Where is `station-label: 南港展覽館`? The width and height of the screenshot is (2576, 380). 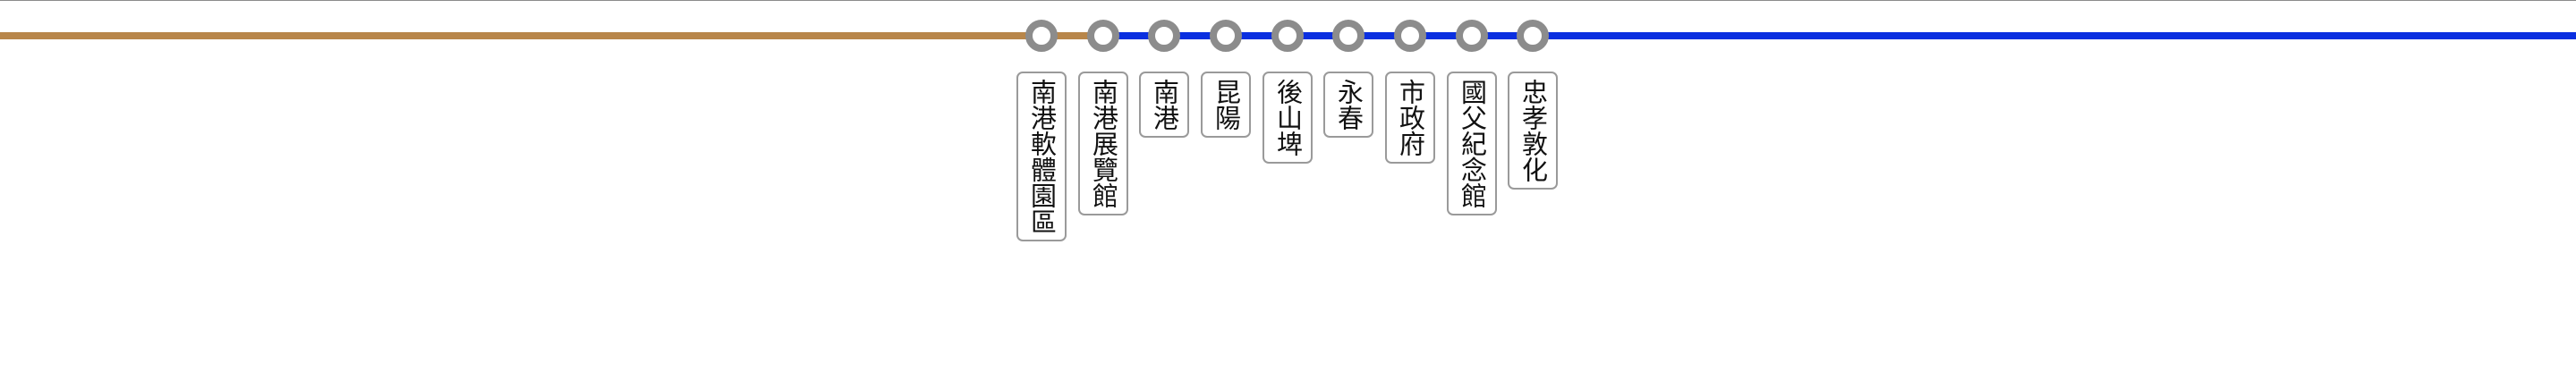
station-label: 南港展覽館 is located at coordinates (1103, 144).